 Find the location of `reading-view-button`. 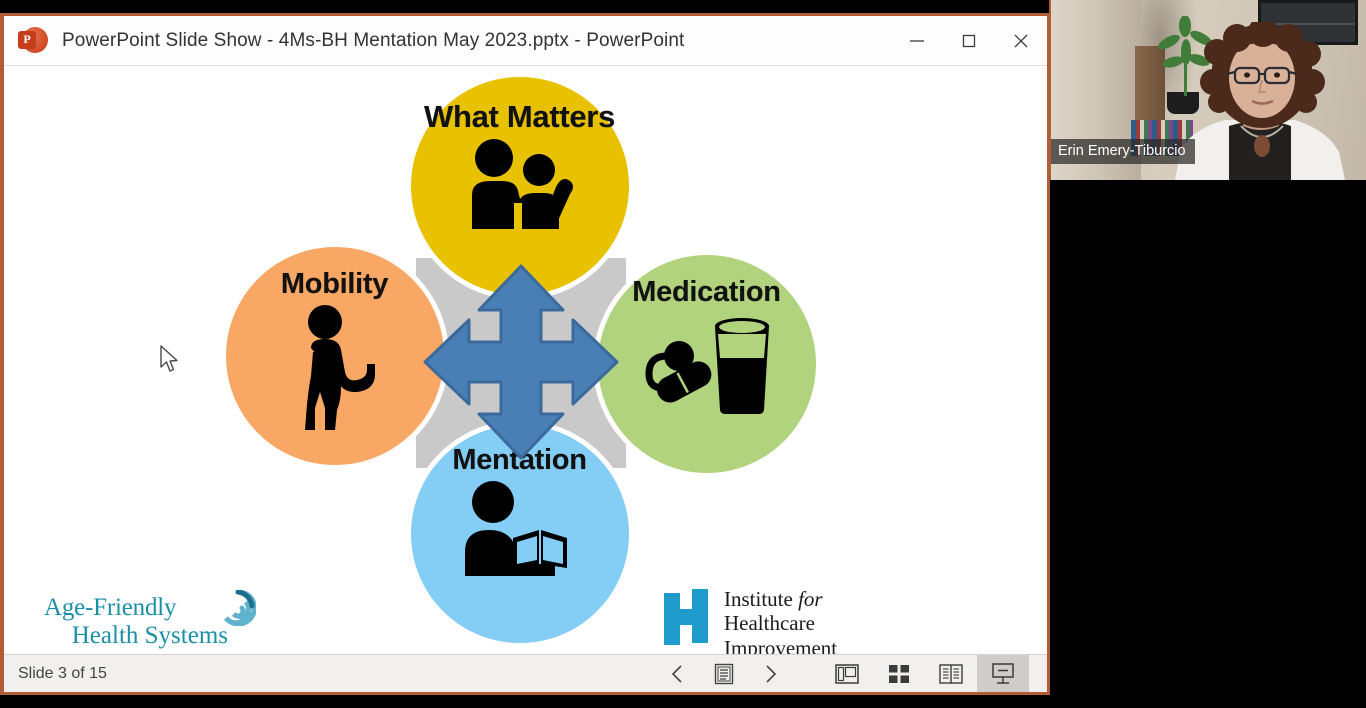

reading-view-button is located at coordinates (951, 673).